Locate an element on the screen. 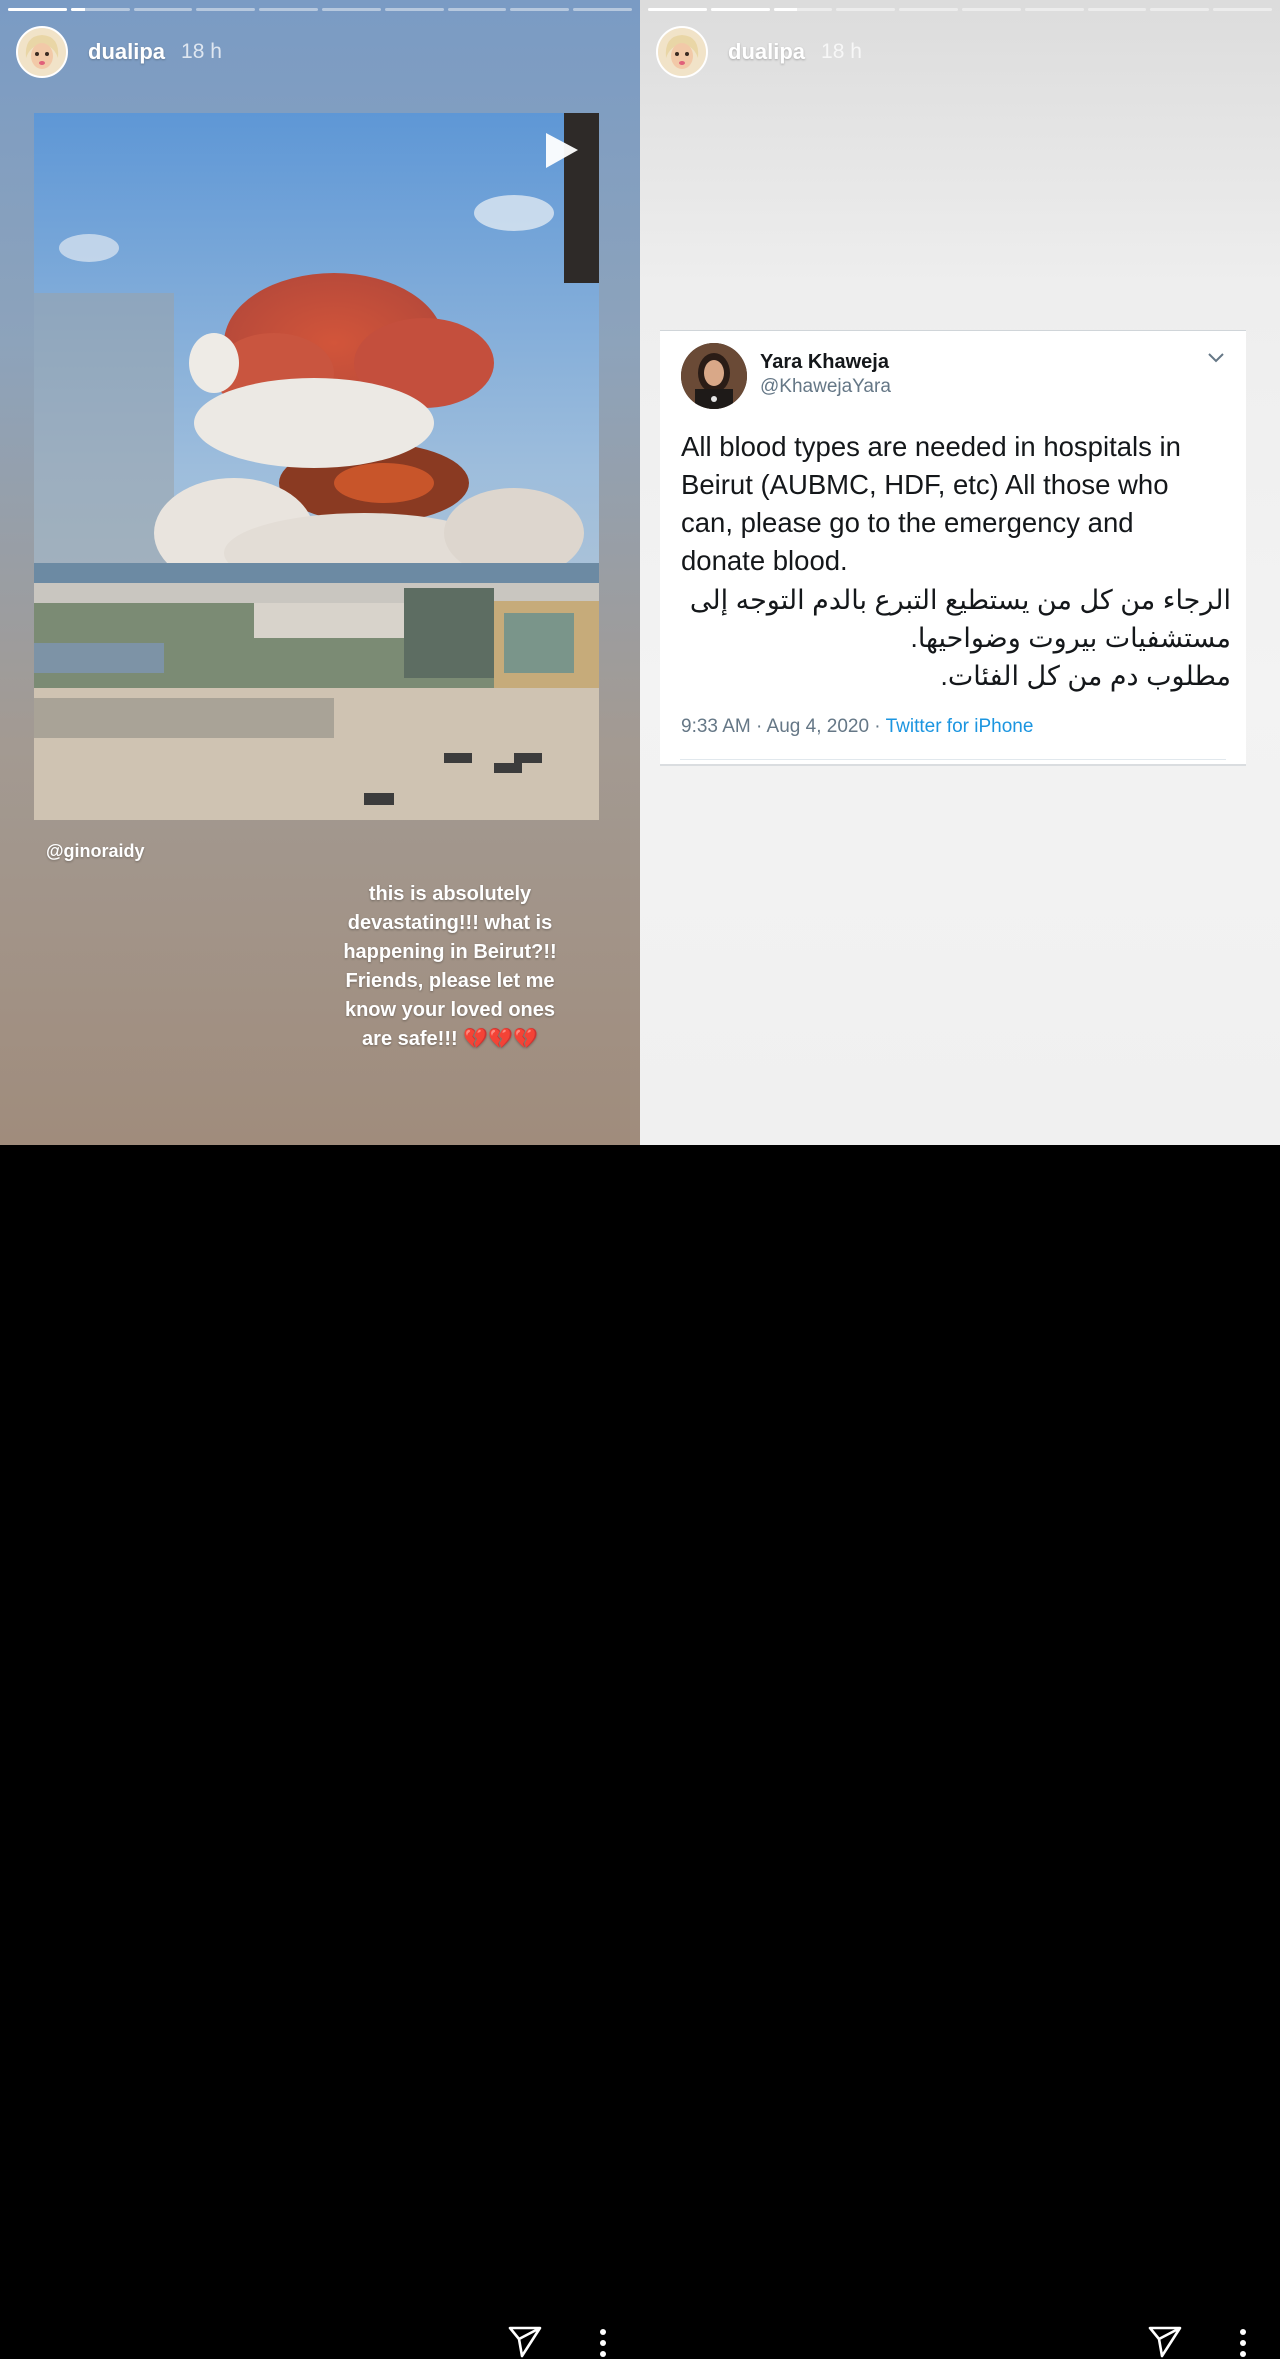  caption-line: Friends, please let me is located at coordinates (450, 981).